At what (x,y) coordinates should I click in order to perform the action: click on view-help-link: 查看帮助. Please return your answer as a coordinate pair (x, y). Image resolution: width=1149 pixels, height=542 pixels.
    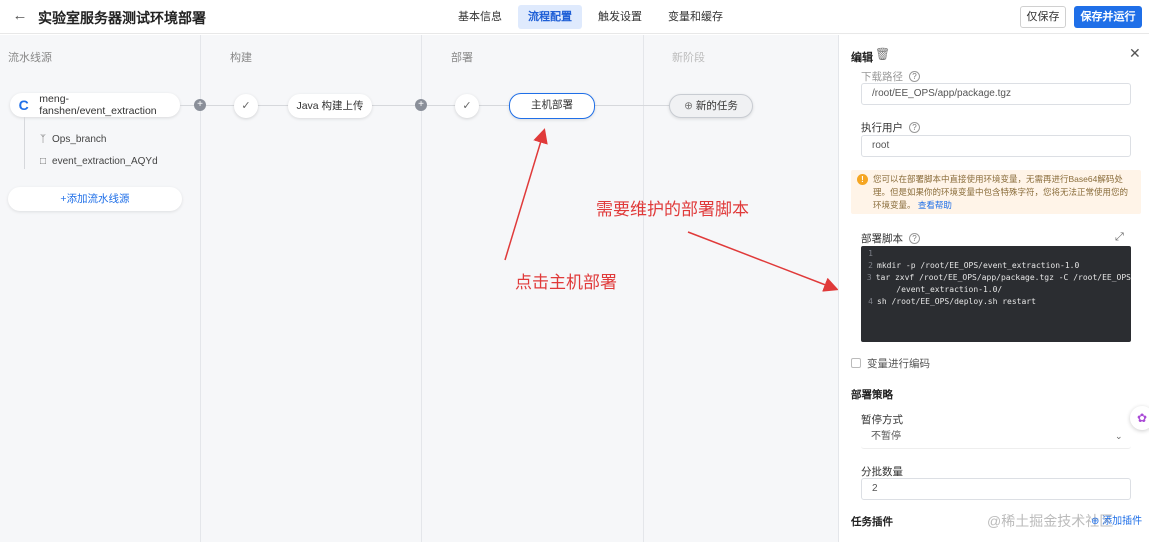
    Looking at the image, I should click on (935, 205).